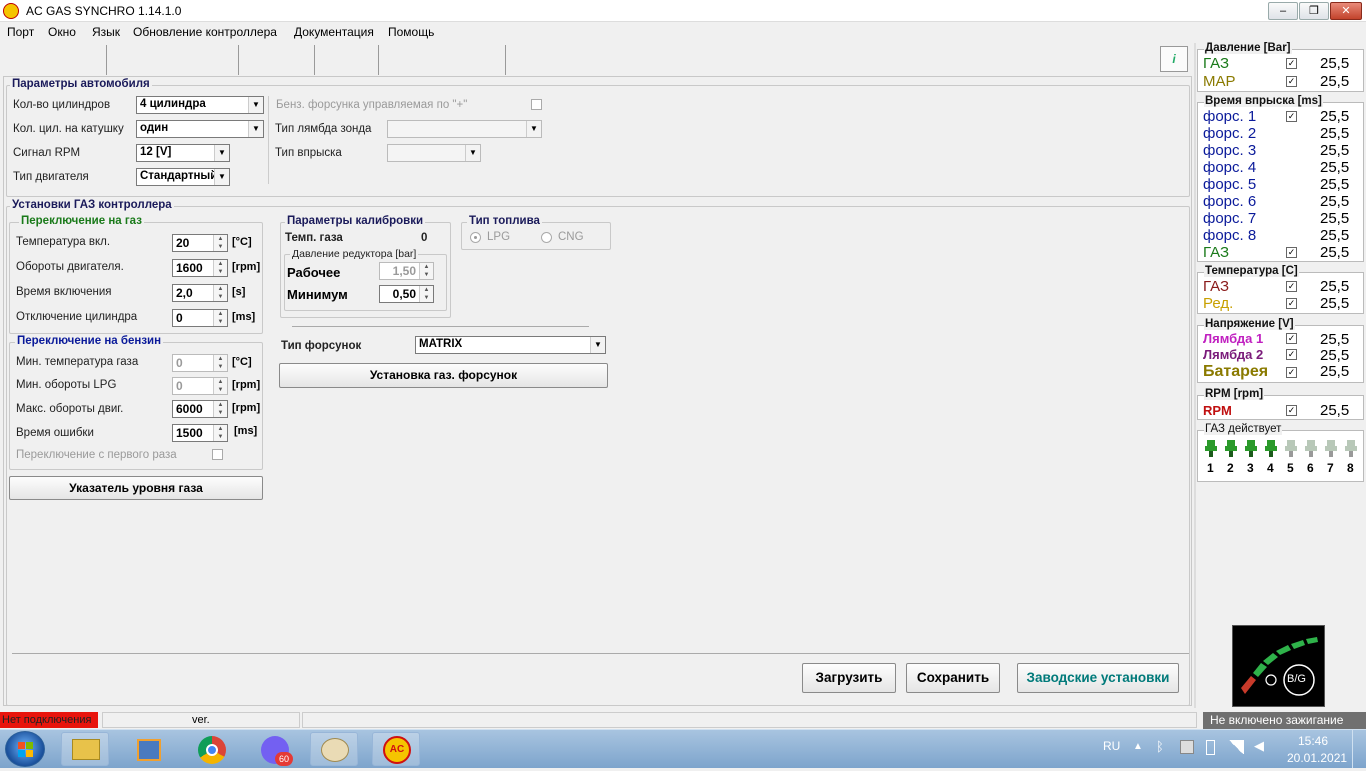  Describe the element at coordinates (106, 32) in the screenshot. I see `menu-language: Язык` at that location.